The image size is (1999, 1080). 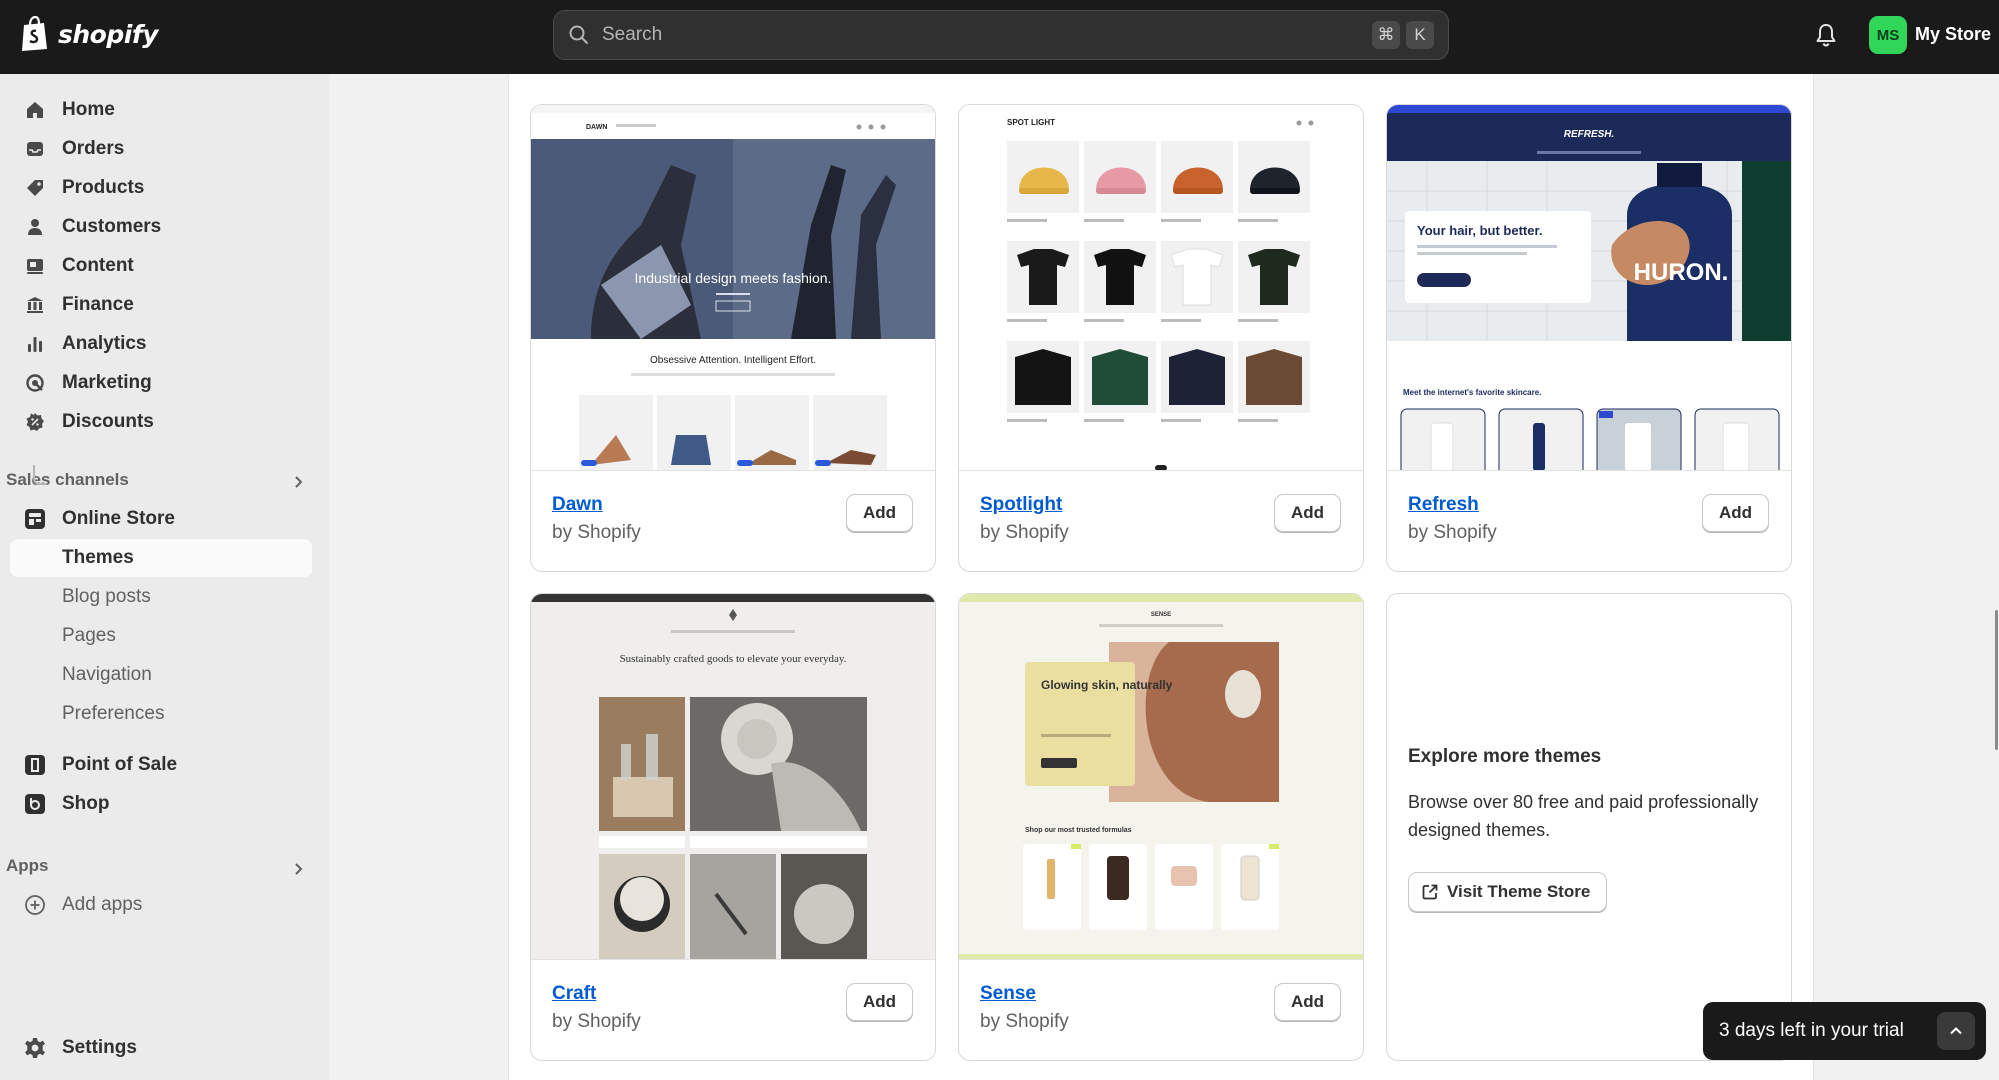 What do you see at coordinates (1519, 891) in the screenshot?
I see `visit-theme-store-label: Visit Theme Store` at bounding box center [1519, 891].